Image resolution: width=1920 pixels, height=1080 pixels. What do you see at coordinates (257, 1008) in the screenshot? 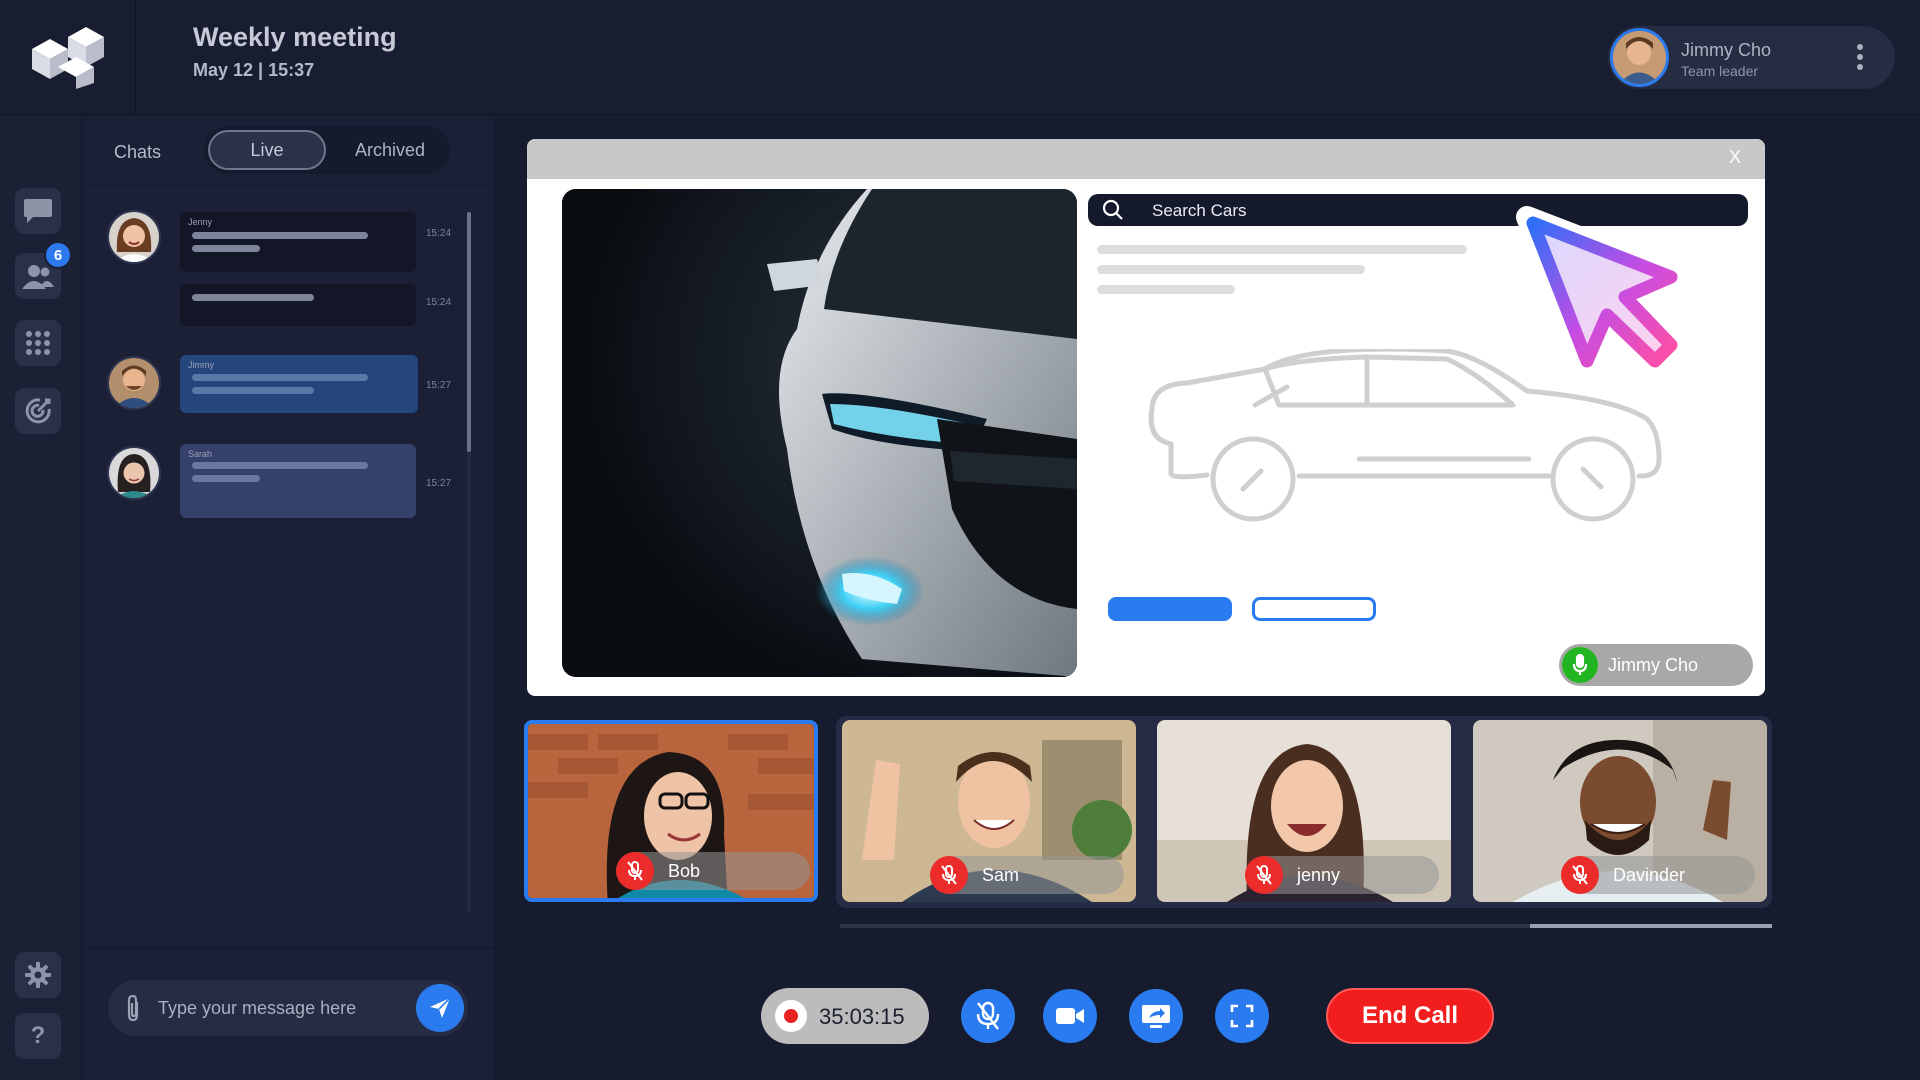
I see `message-input: Type your message here` at bounding box center [257, 1008].